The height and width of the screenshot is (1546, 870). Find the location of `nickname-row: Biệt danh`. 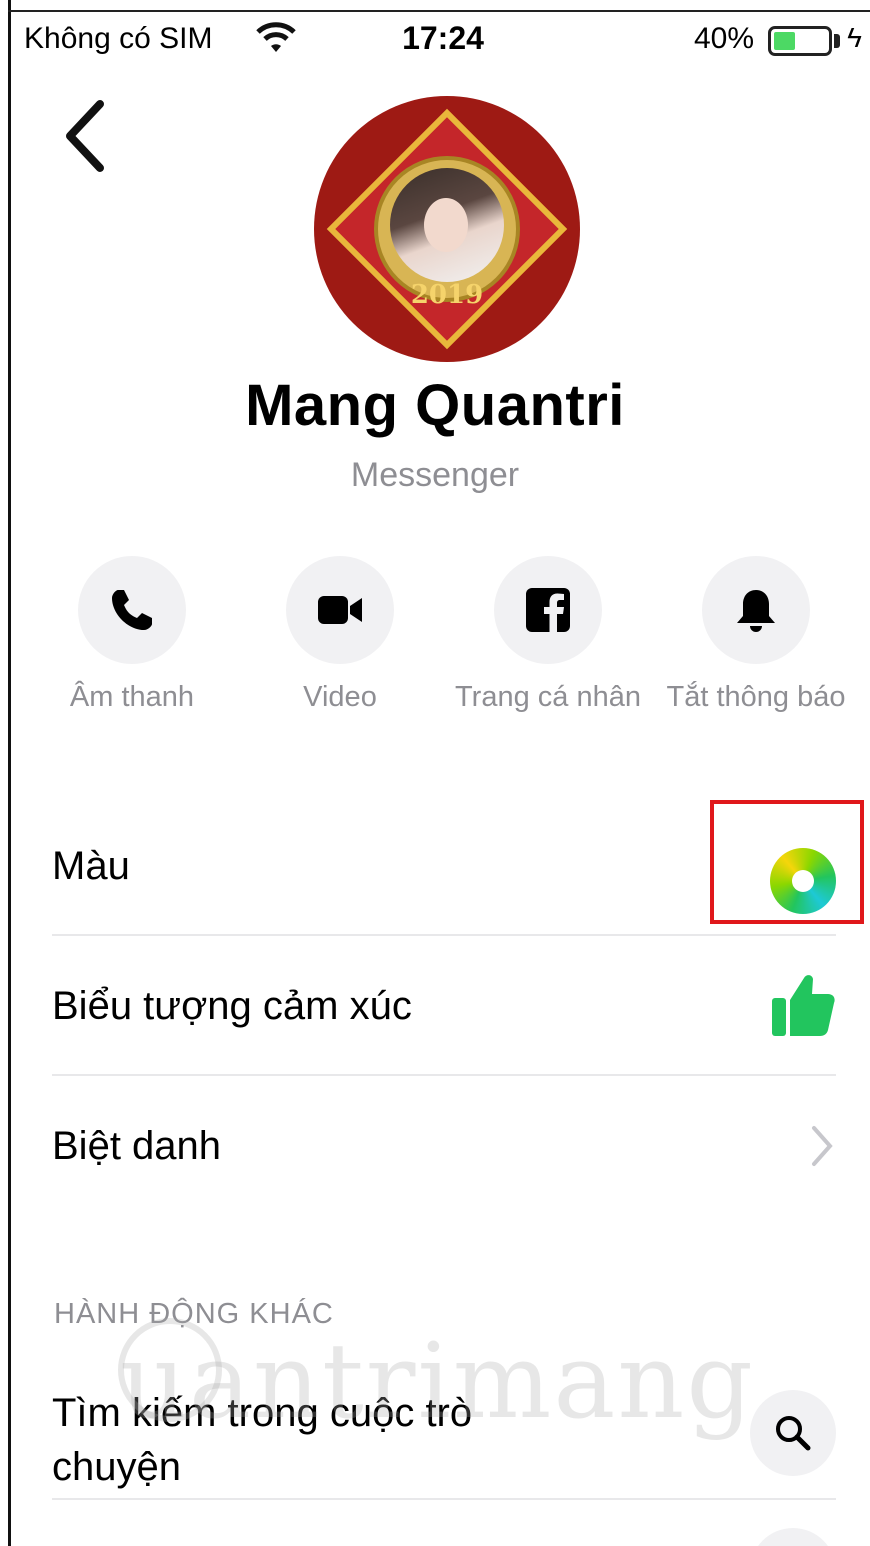

nickname-row: Biệt danh is located at coordinates (444, 1147).